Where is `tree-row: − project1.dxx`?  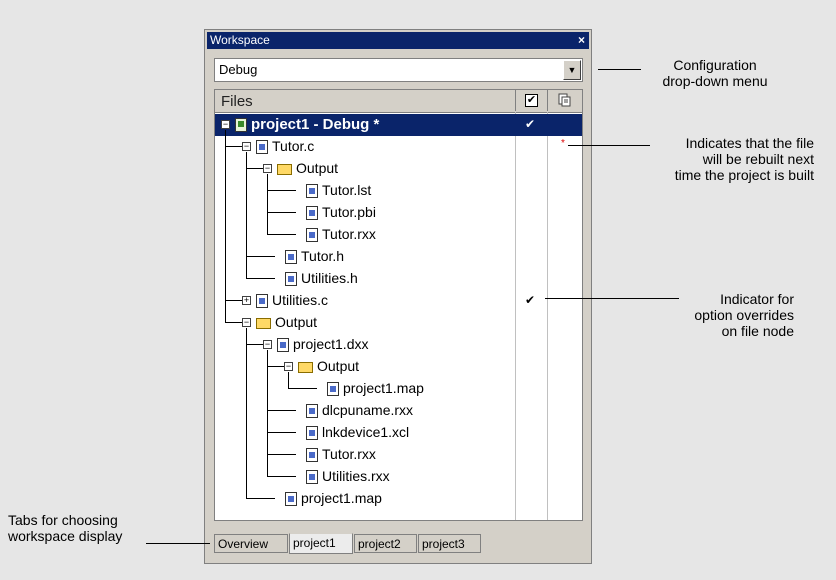
tree-row: − project1.dxx is located at coordinates (398, 345).